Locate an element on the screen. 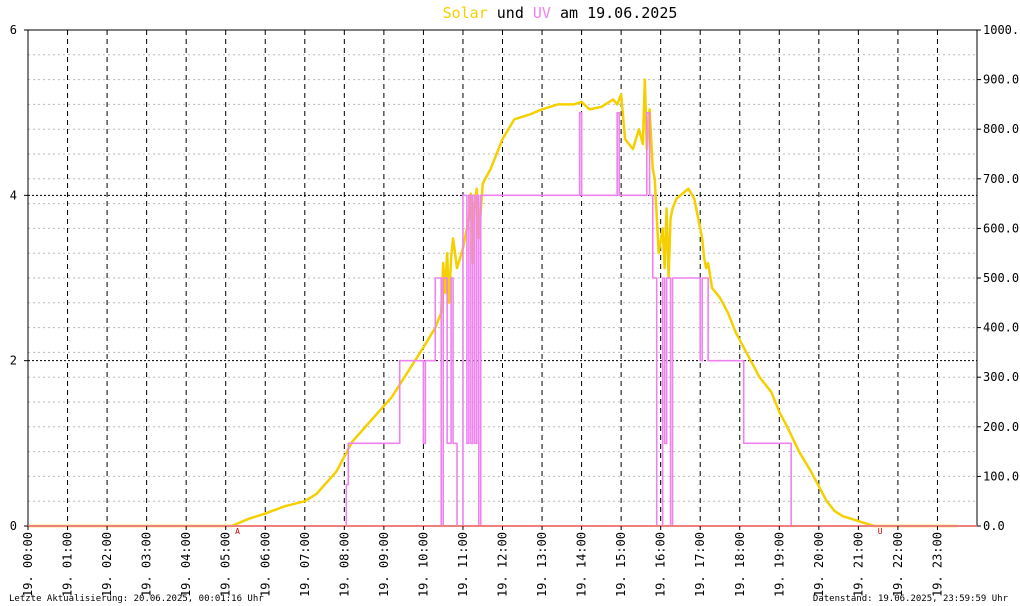 This screenshot has height=606, width=1020. x-tick-label: 19. 06:00 is located at coordinates (265, 564).